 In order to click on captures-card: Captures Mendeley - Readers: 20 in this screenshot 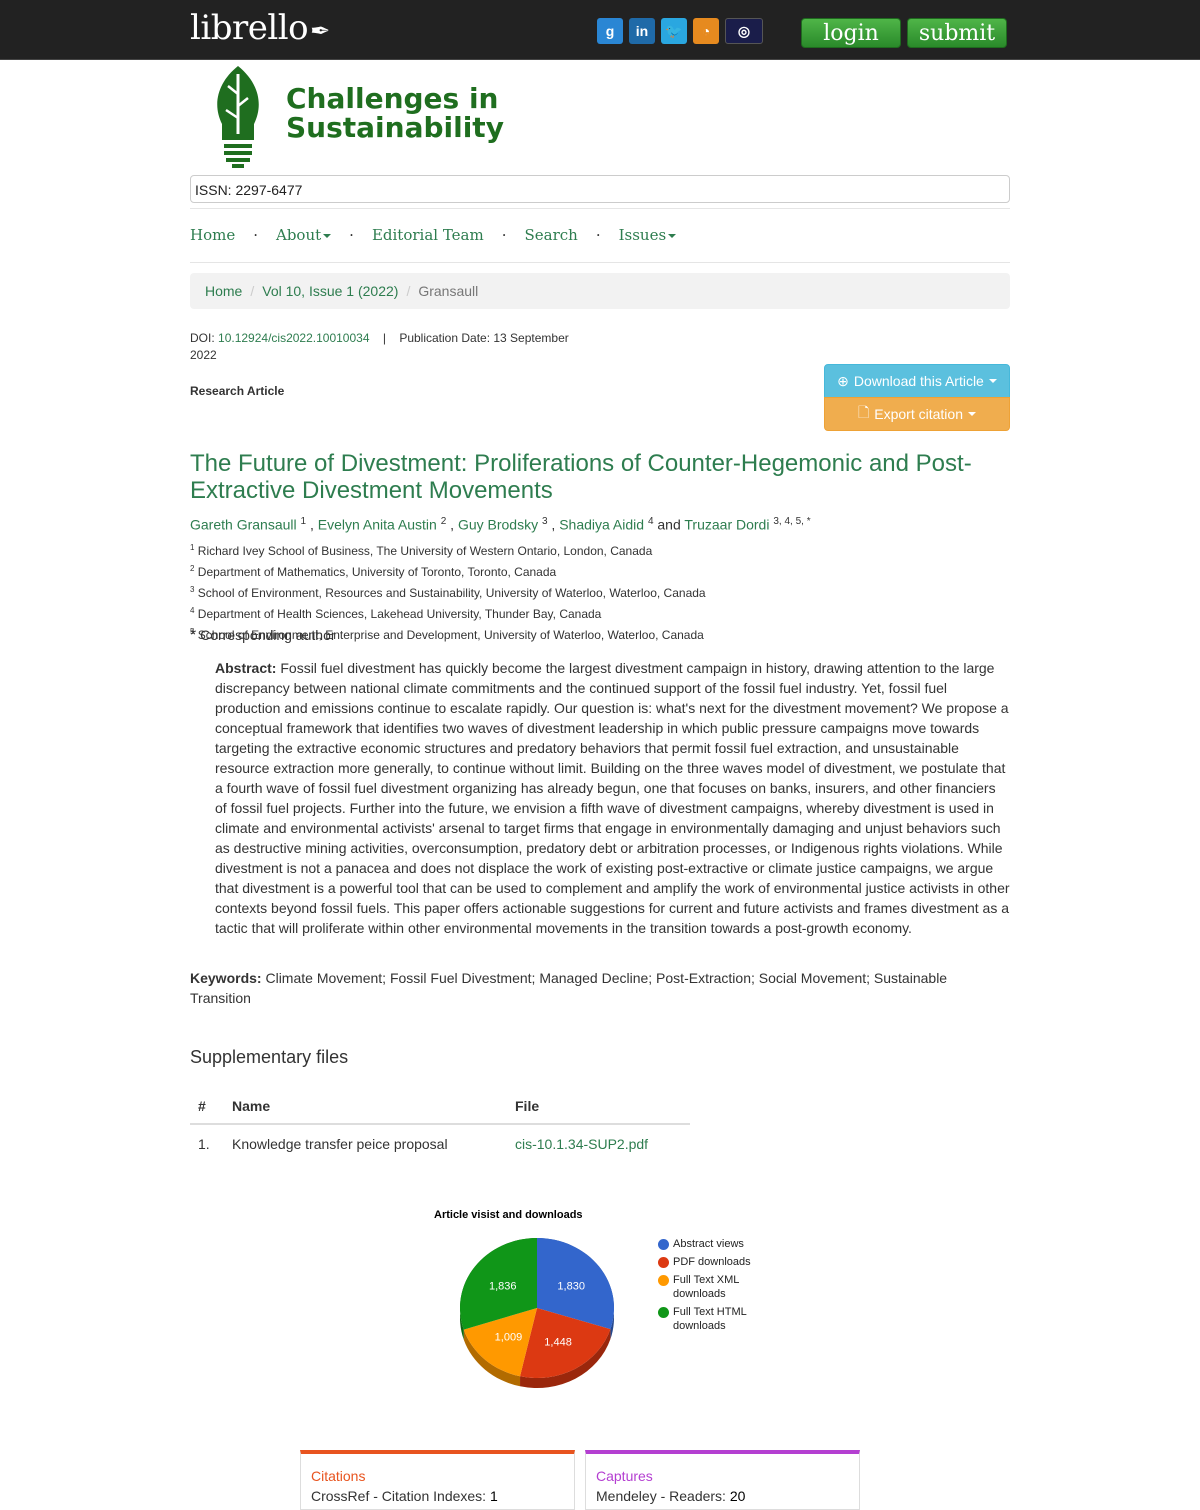, I will do `click(722, 1480)`.